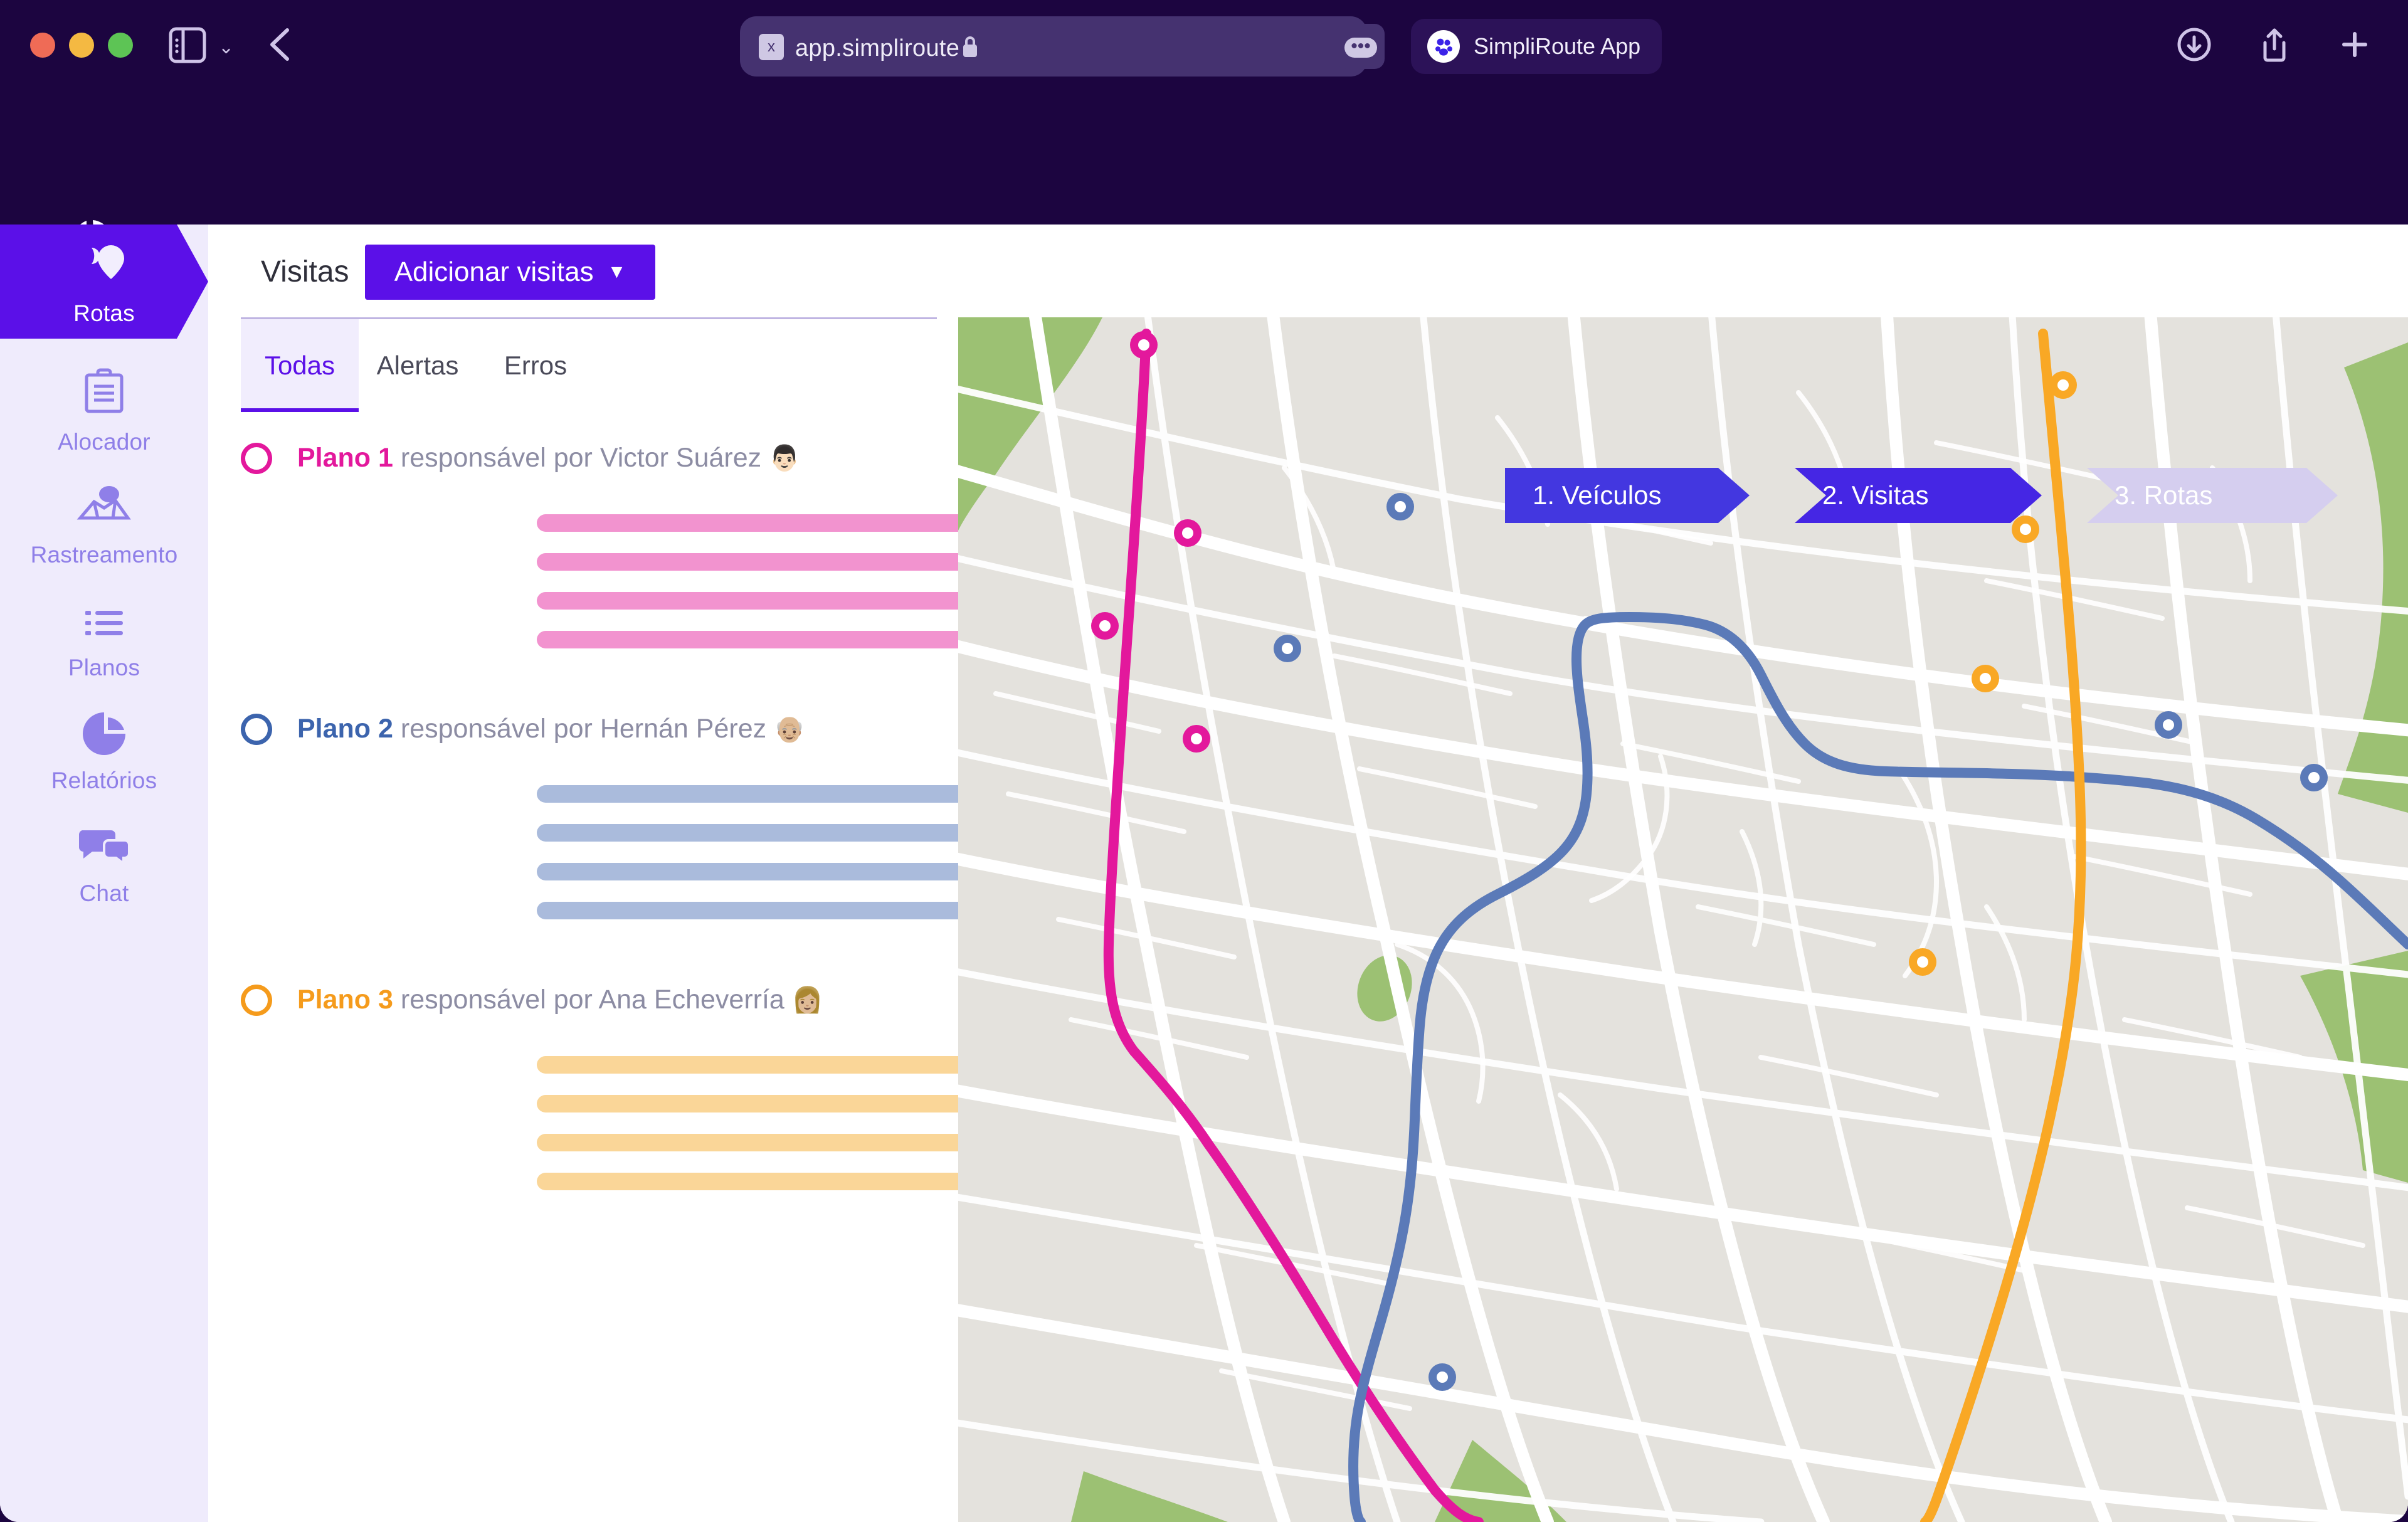 This screenshot has width=2408, height=1522. I want to click on step-rotas: 3. Rotas, so click(2212, 495).